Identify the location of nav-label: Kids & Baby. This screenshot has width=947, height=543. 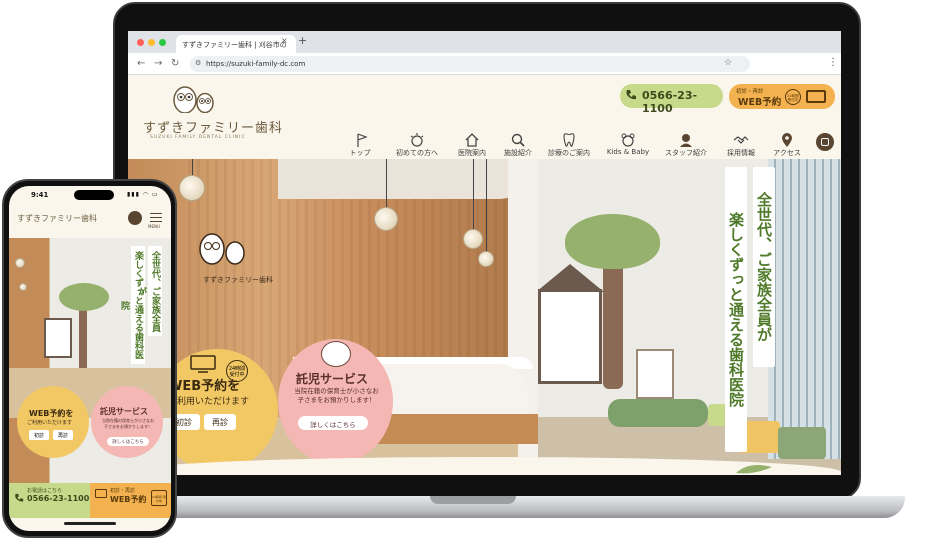
(628, 152).